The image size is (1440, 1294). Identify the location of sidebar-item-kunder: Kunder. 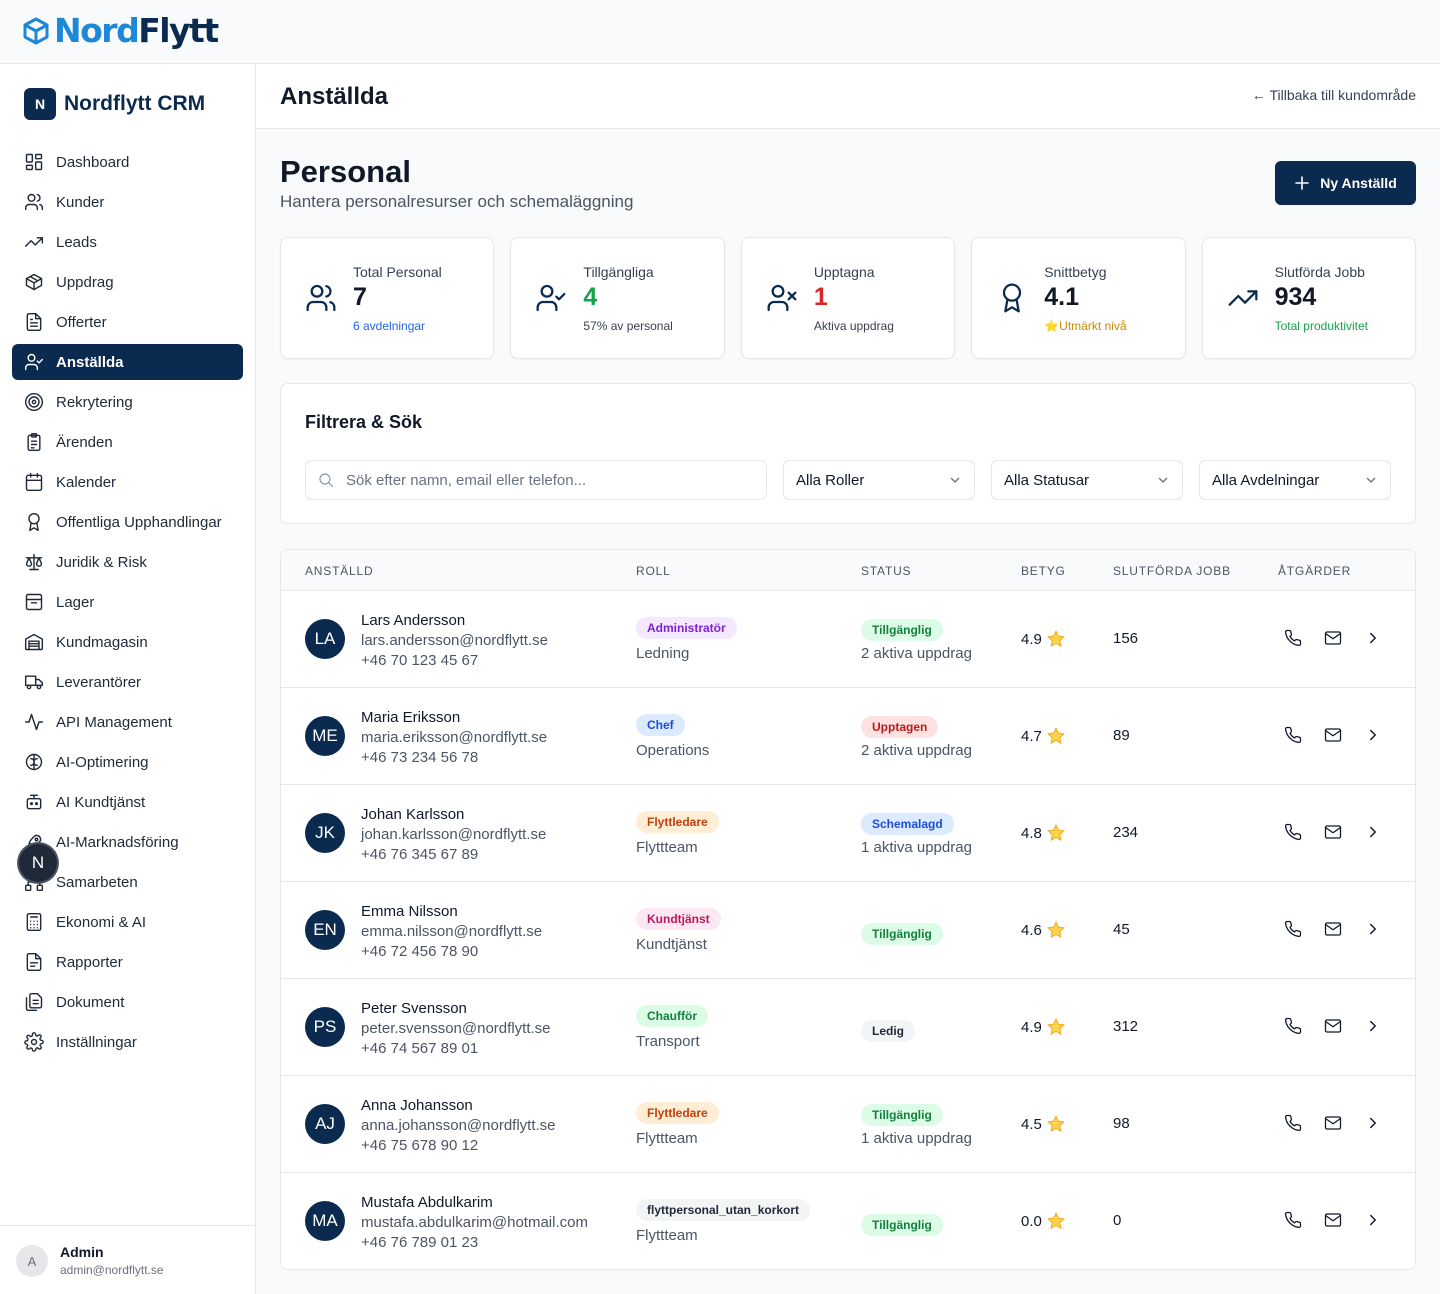
(127, 202).